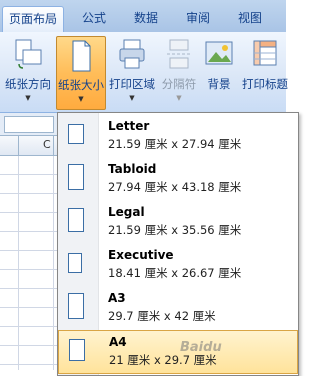 This screenshot has height=376, width=320. Describe the element at coordinates (178, 352) in the screenshot. I see `paper-size-option-a4: A4 21 厘米 x 29.7 厘米` at that location.